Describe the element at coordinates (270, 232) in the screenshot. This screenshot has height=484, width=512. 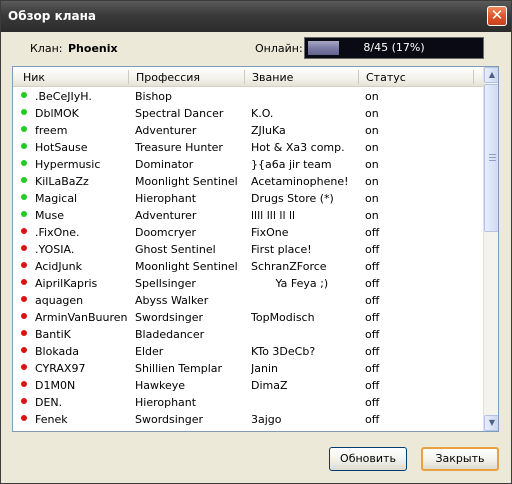
I see `member-title: FixOne` at that location.